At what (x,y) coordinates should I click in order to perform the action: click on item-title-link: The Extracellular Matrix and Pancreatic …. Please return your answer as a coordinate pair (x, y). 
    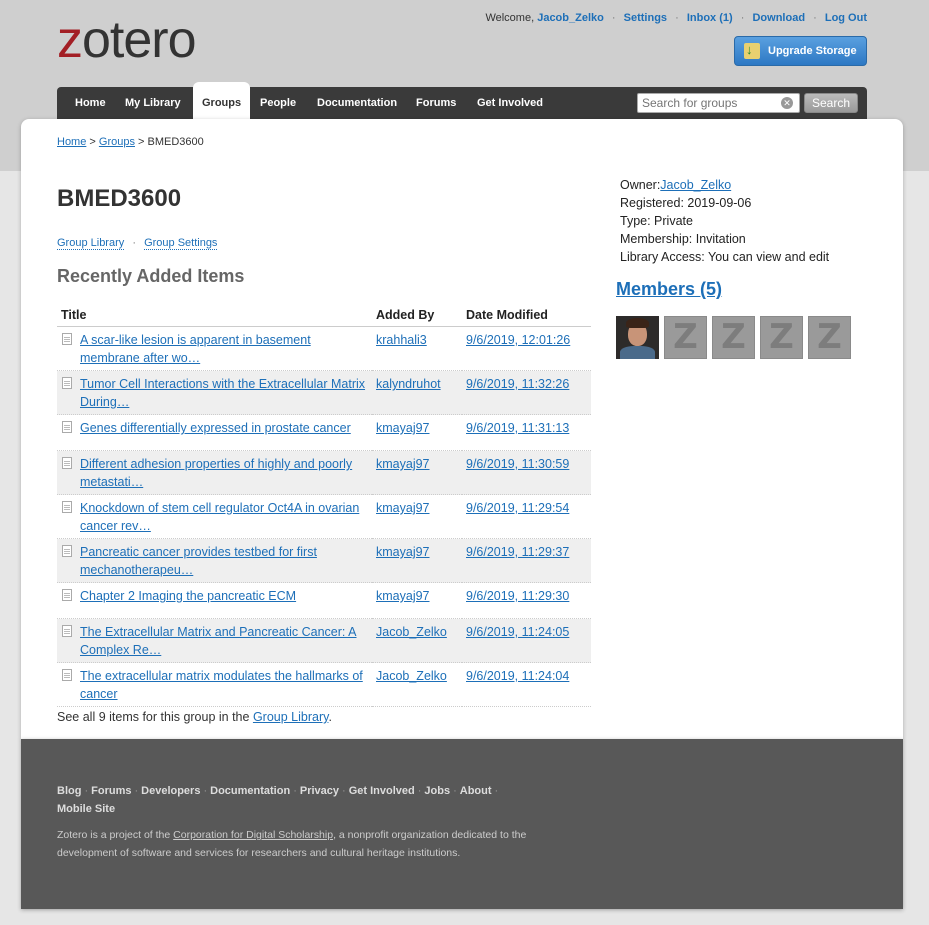
    Looking at the image, I should click on (224, 641).